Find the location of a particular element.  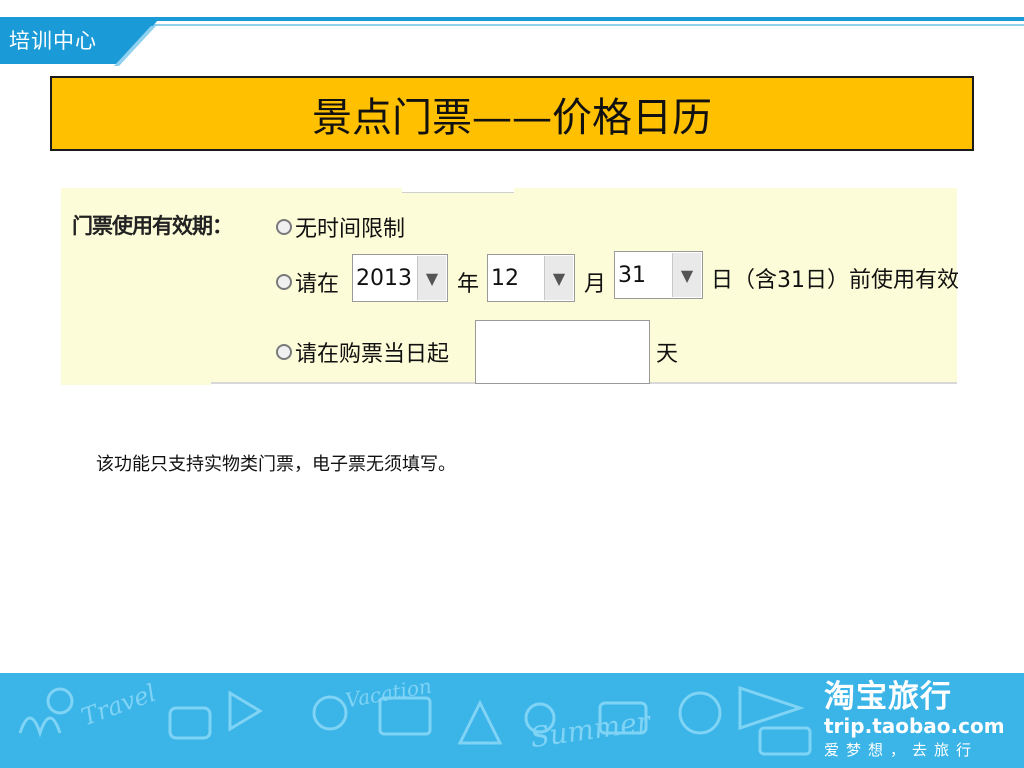

year-select-value: 2013 is located at coordinates (384, 278).